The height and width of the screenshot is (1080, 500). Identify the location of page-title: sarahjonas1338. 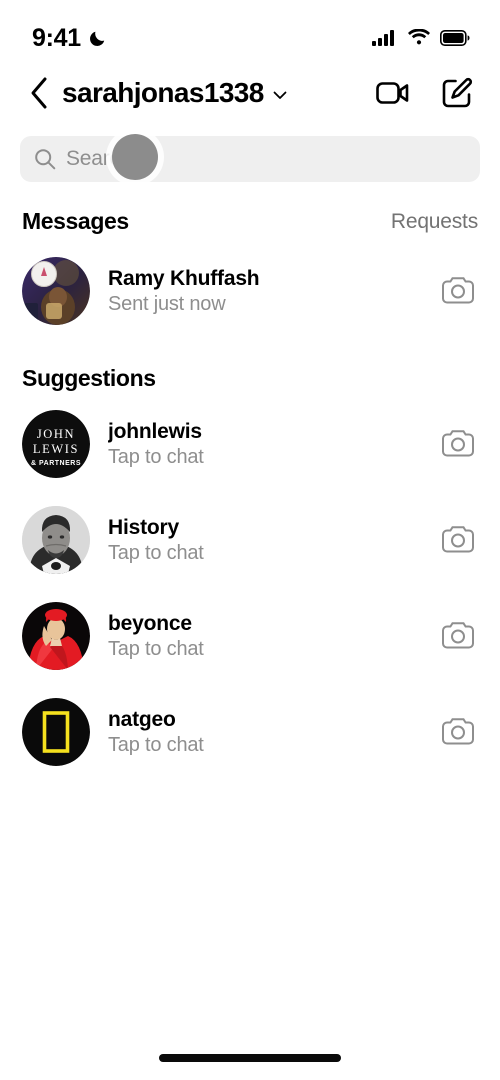
(163, 92).